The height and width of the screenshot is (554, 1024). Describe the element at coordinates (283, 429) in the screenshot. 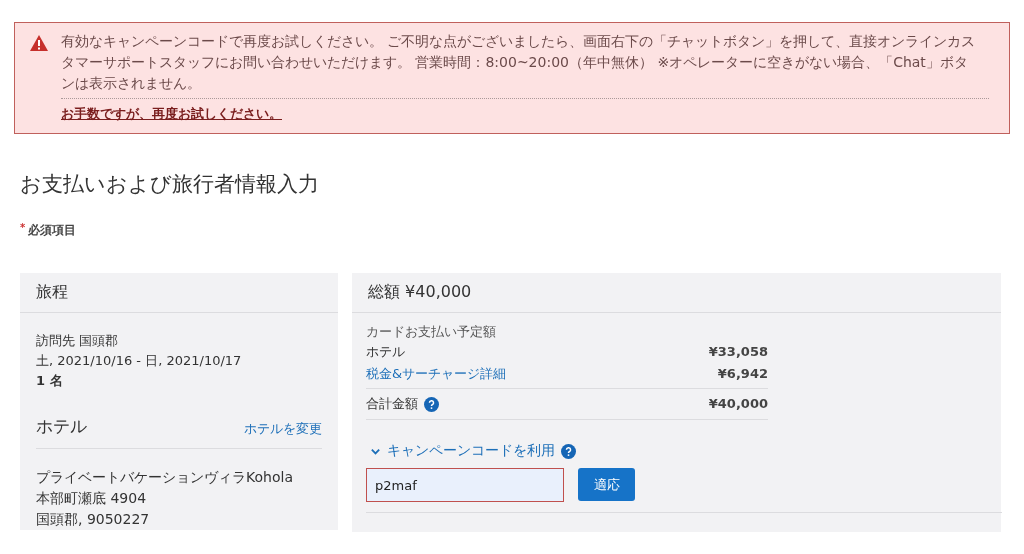

I see `change-hotel-link: ホテルを変更` at that location.